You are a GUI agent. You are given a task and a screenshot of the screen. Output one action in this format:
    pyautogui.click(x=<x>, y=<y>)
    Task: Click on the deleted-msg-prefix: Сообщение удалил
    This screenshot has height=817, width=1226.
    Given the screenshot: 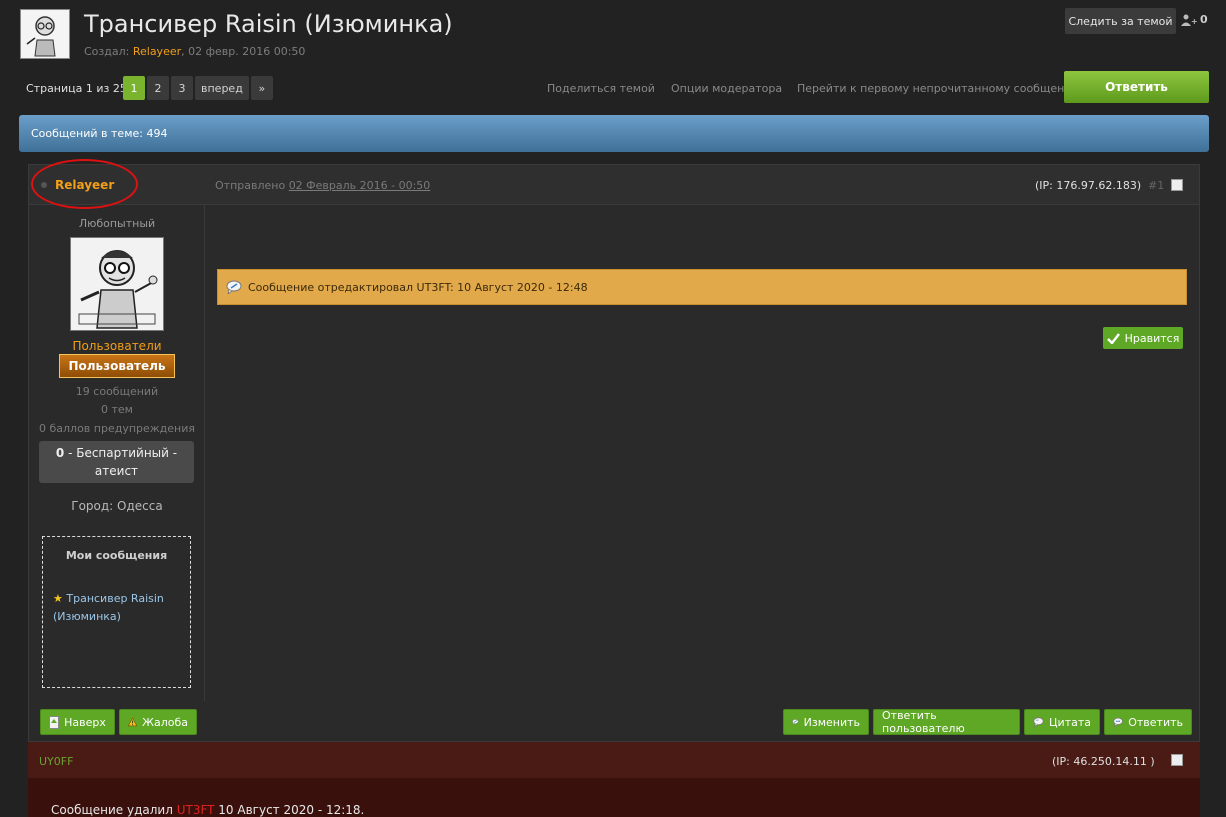 What is the action you would take?
    pyautogui.click(x=114, y=810)
    